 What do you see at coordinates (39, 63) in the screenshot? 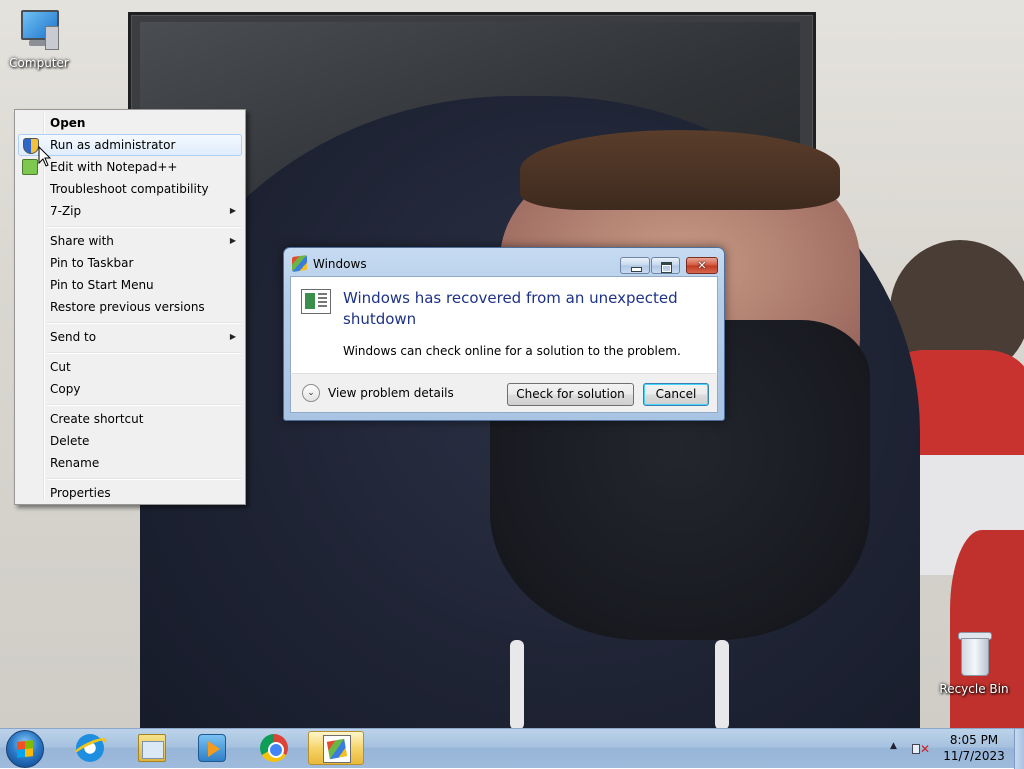
I see `desktop-icon-label: Computer` at bounding box center [39, 63].